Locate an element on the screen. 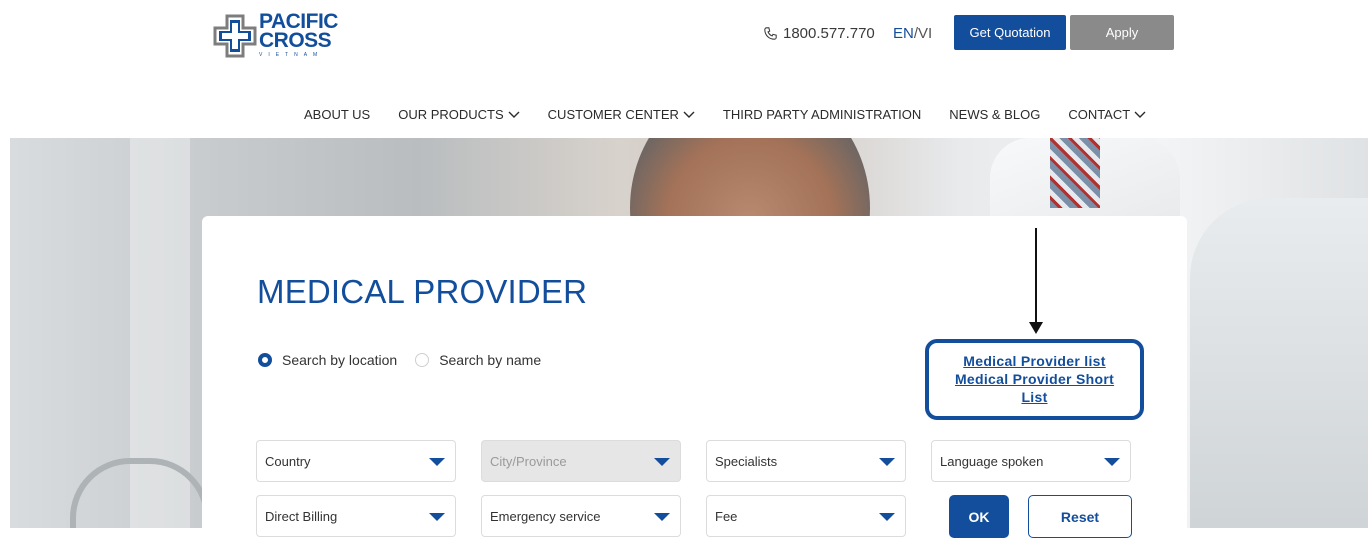 Image resolution: width=1368 pixels, height=557 pixels. phone-link: 1800.577.770 is located at coordinates (819, 33).